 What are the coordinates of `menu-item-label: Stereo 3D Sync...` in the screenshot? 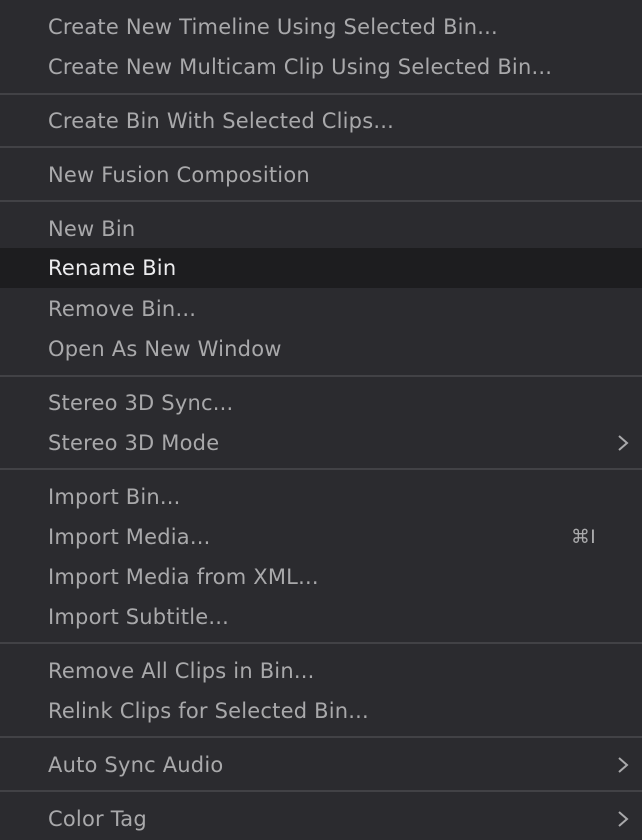 It's located at (141, 403).